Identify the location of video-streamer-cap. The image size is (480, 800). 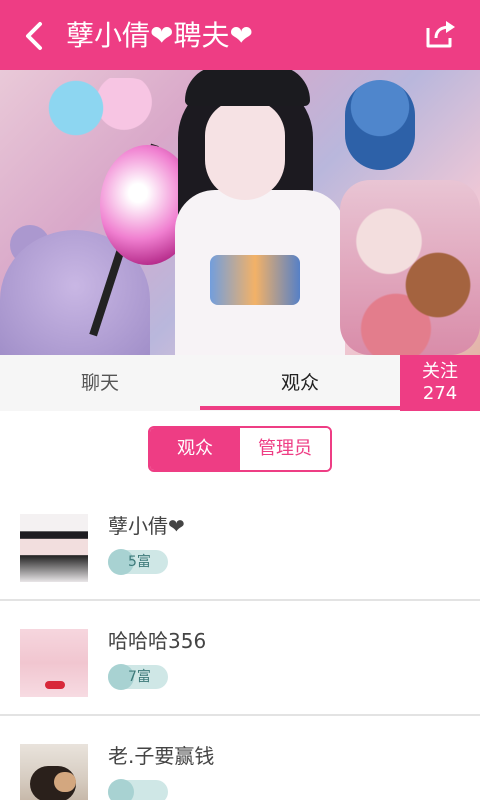
(247, 88).